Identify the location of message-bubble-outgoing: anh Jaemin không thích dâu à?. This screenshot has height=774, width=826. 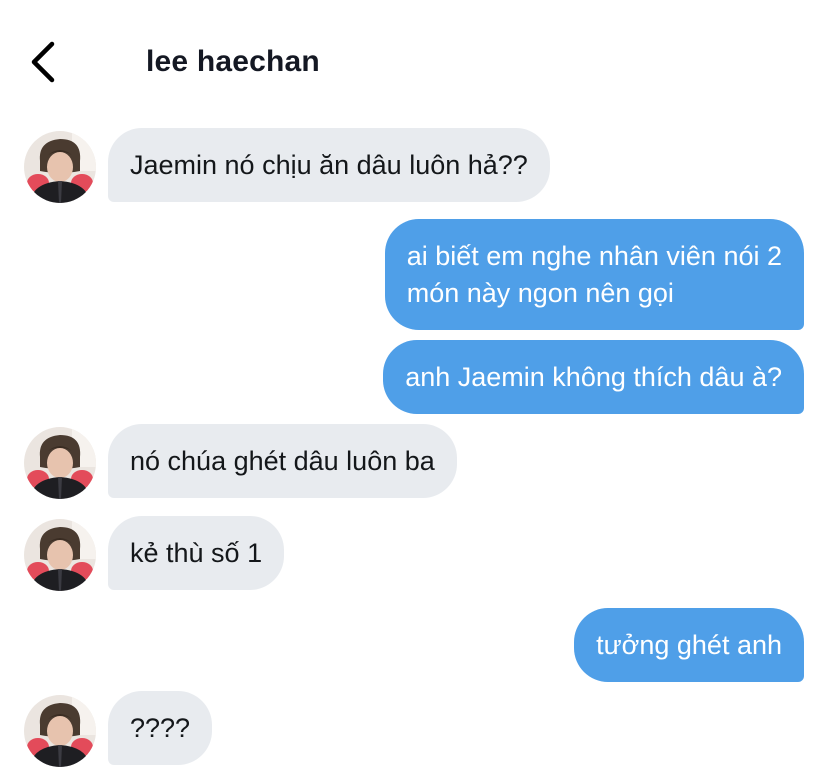
(593, 377).